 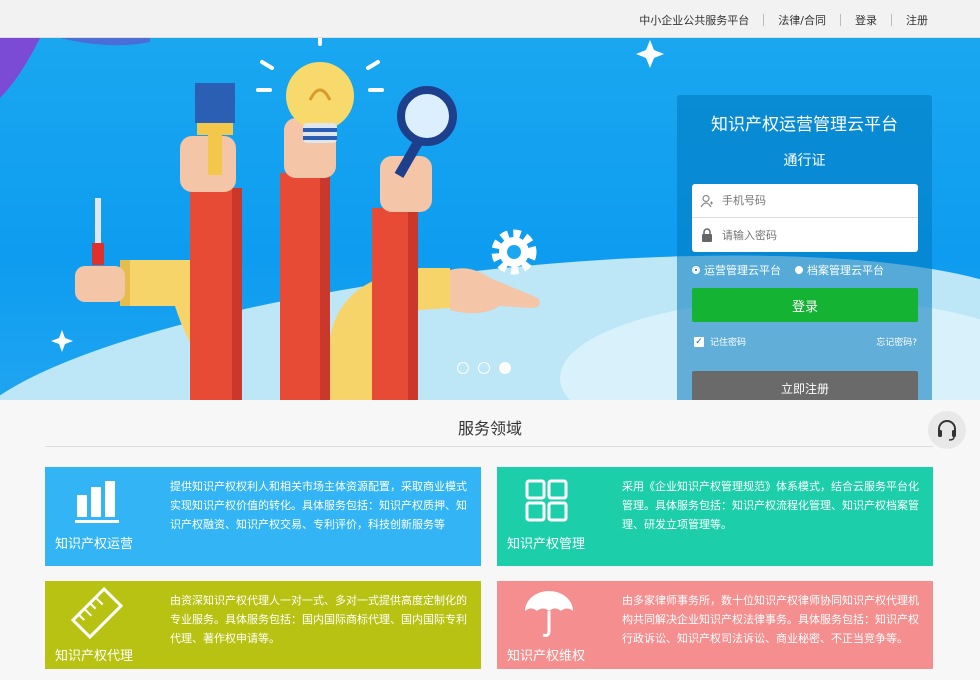 I want to click on login-title: 知识产权运营管理云平台, so click(x=804, y=125).